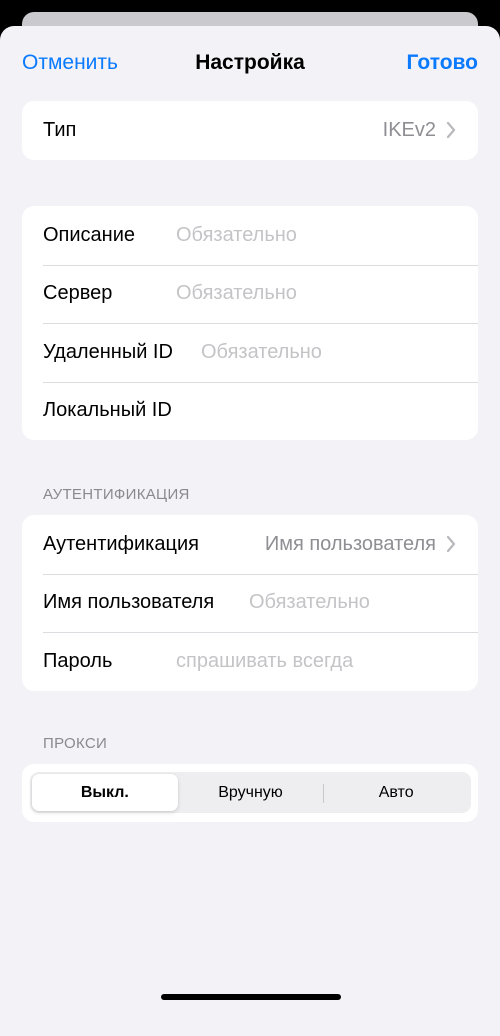 The width and height of the screenshot is (500, 1036). Describe the element at coordinates (328, 352) in the screenshot. I see `remote-id-input` at that location.